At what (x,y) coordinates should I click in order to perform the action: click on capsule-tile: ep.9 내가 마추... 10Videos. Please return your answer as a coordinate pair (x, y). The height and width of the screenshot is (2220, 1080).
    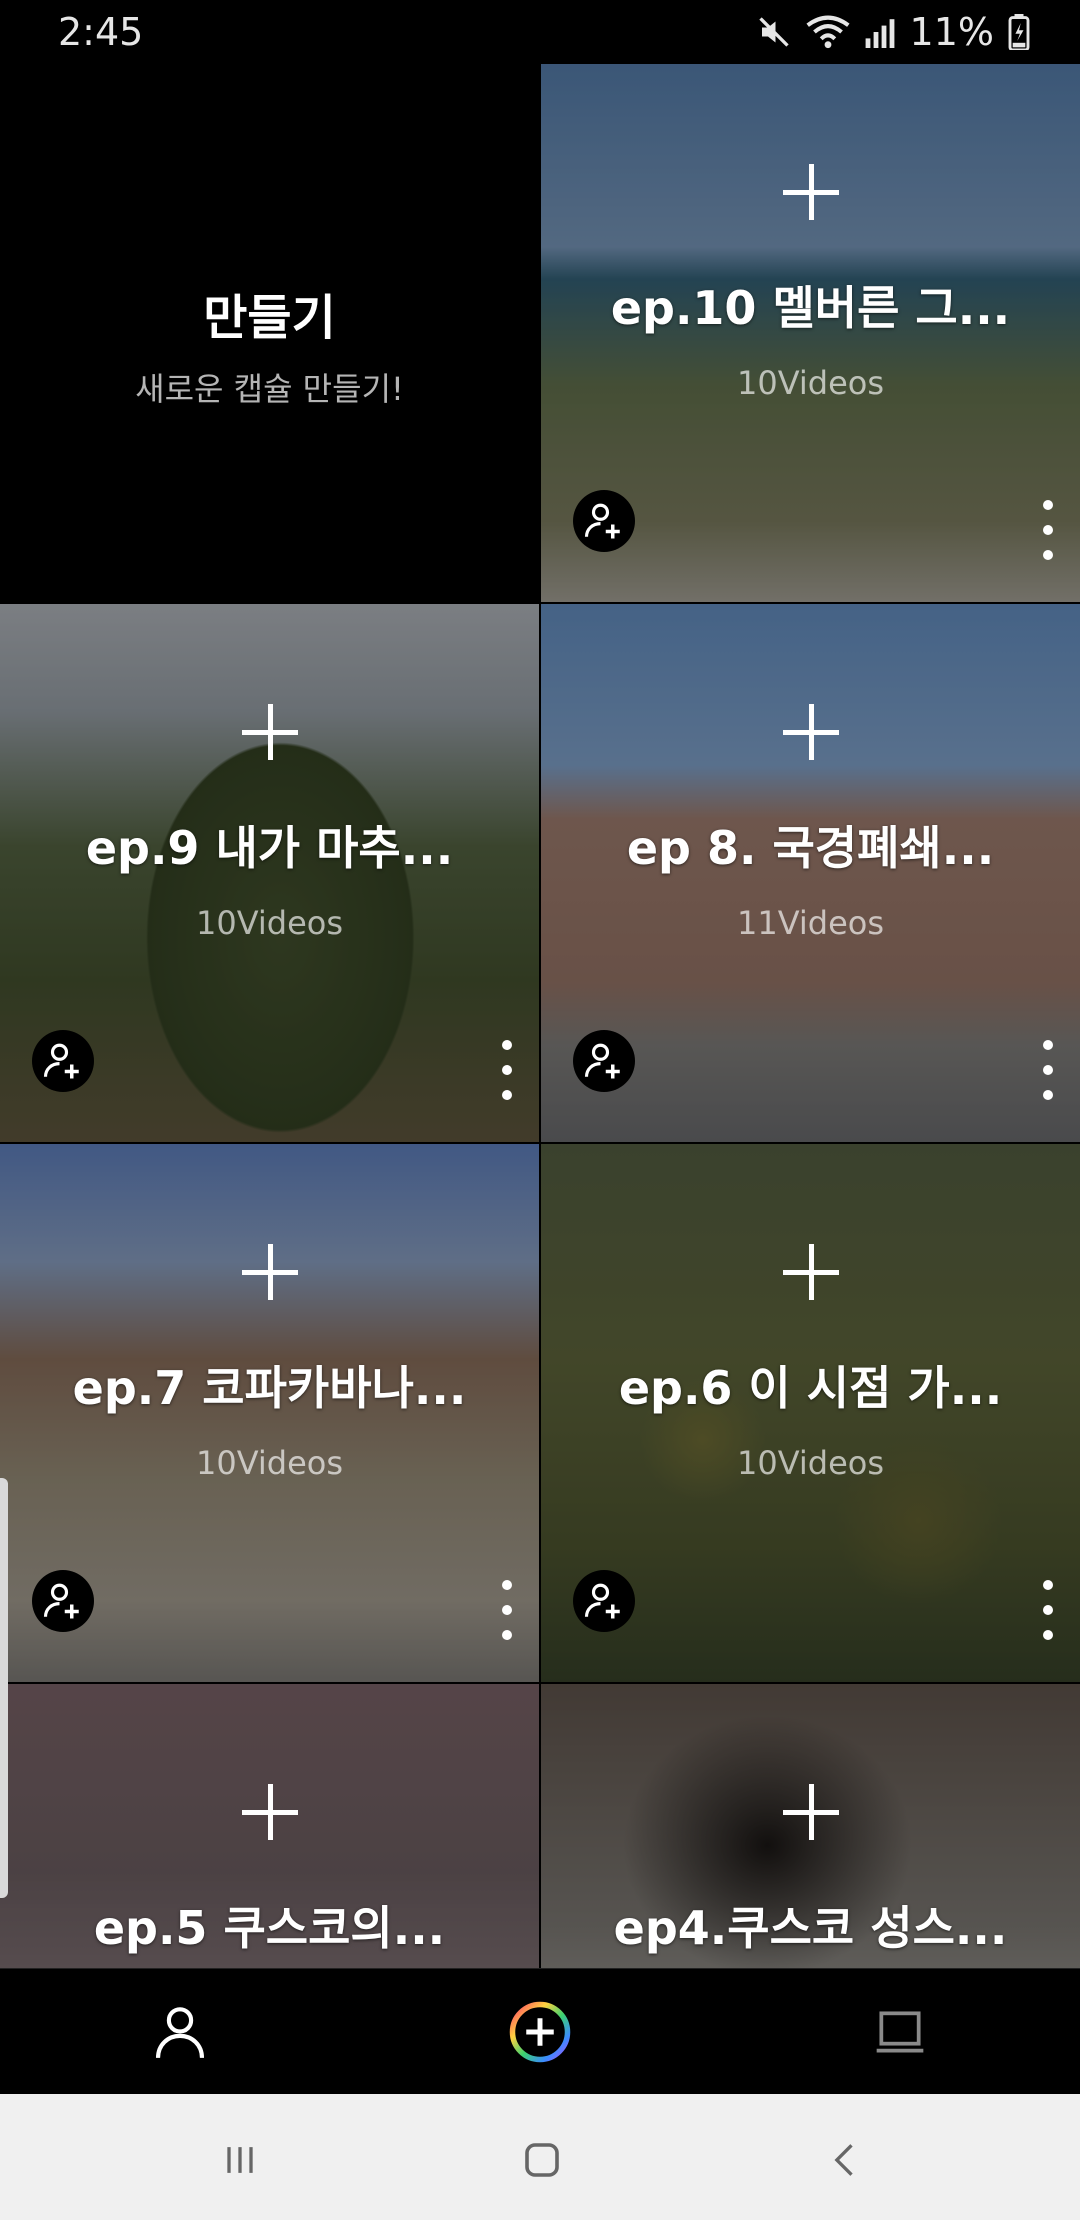
    Looking at the image, I should click on (269, 873).